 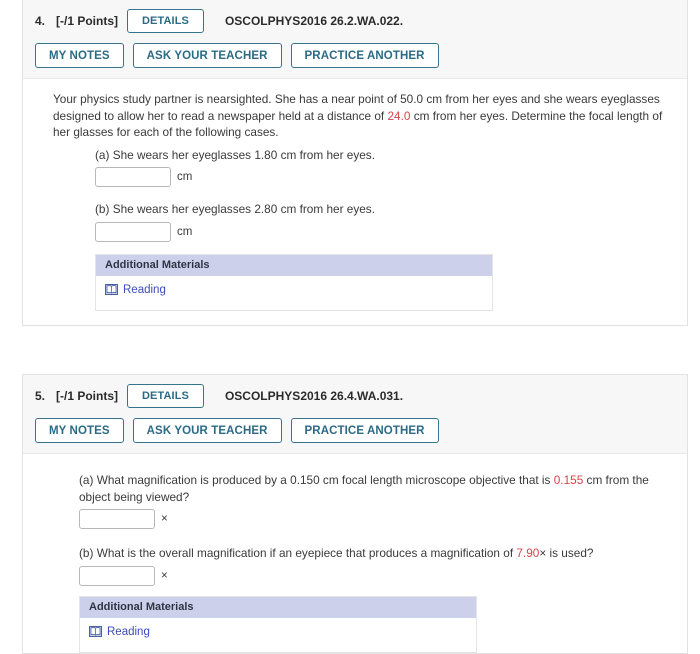 I want to click on question-5-number: 5., so click(x=40, y=396).